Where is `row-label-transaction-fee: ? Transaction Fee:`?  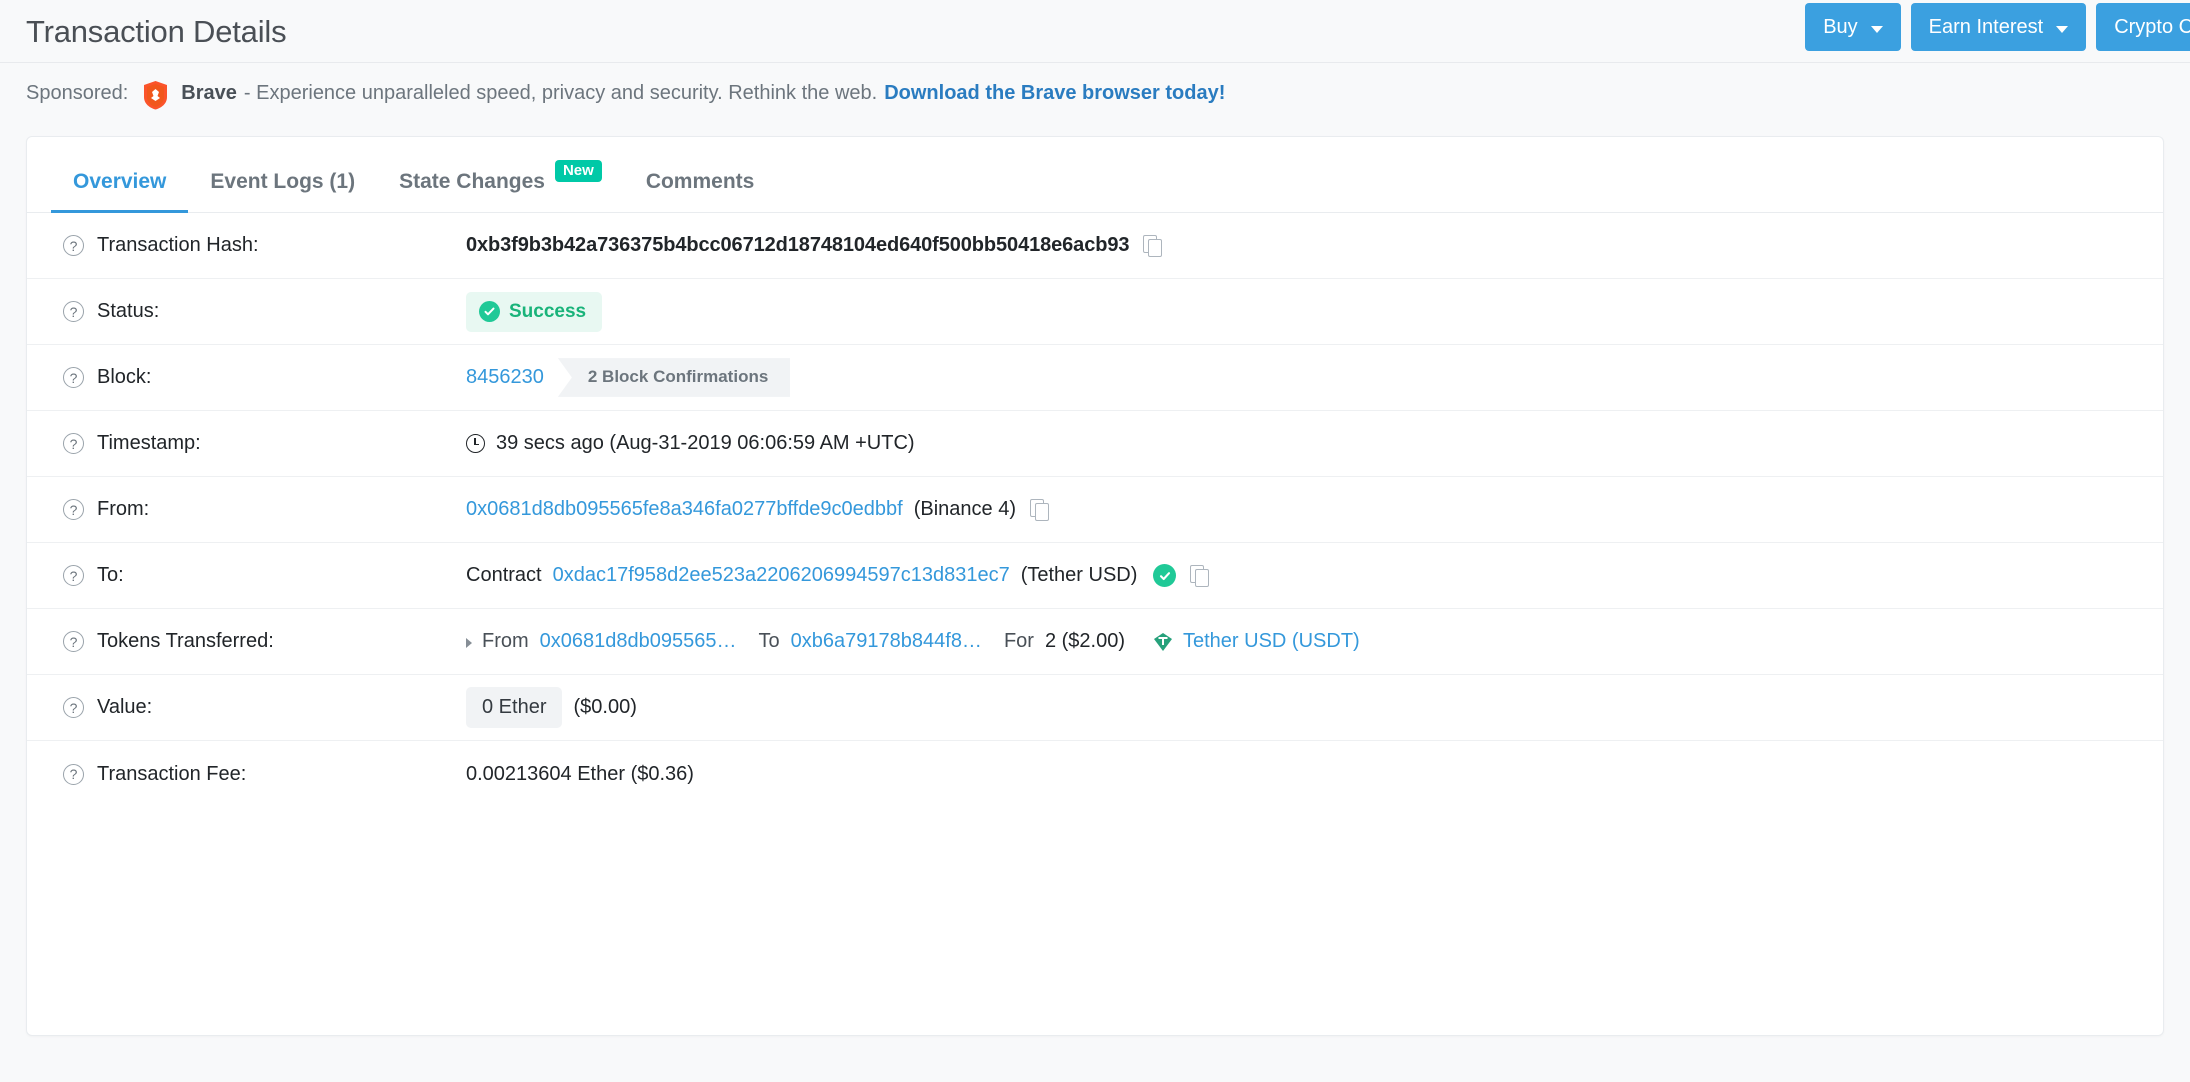 row-label-transaction-fee: ? Transaction Fee: is located at coordinates (258, 774).